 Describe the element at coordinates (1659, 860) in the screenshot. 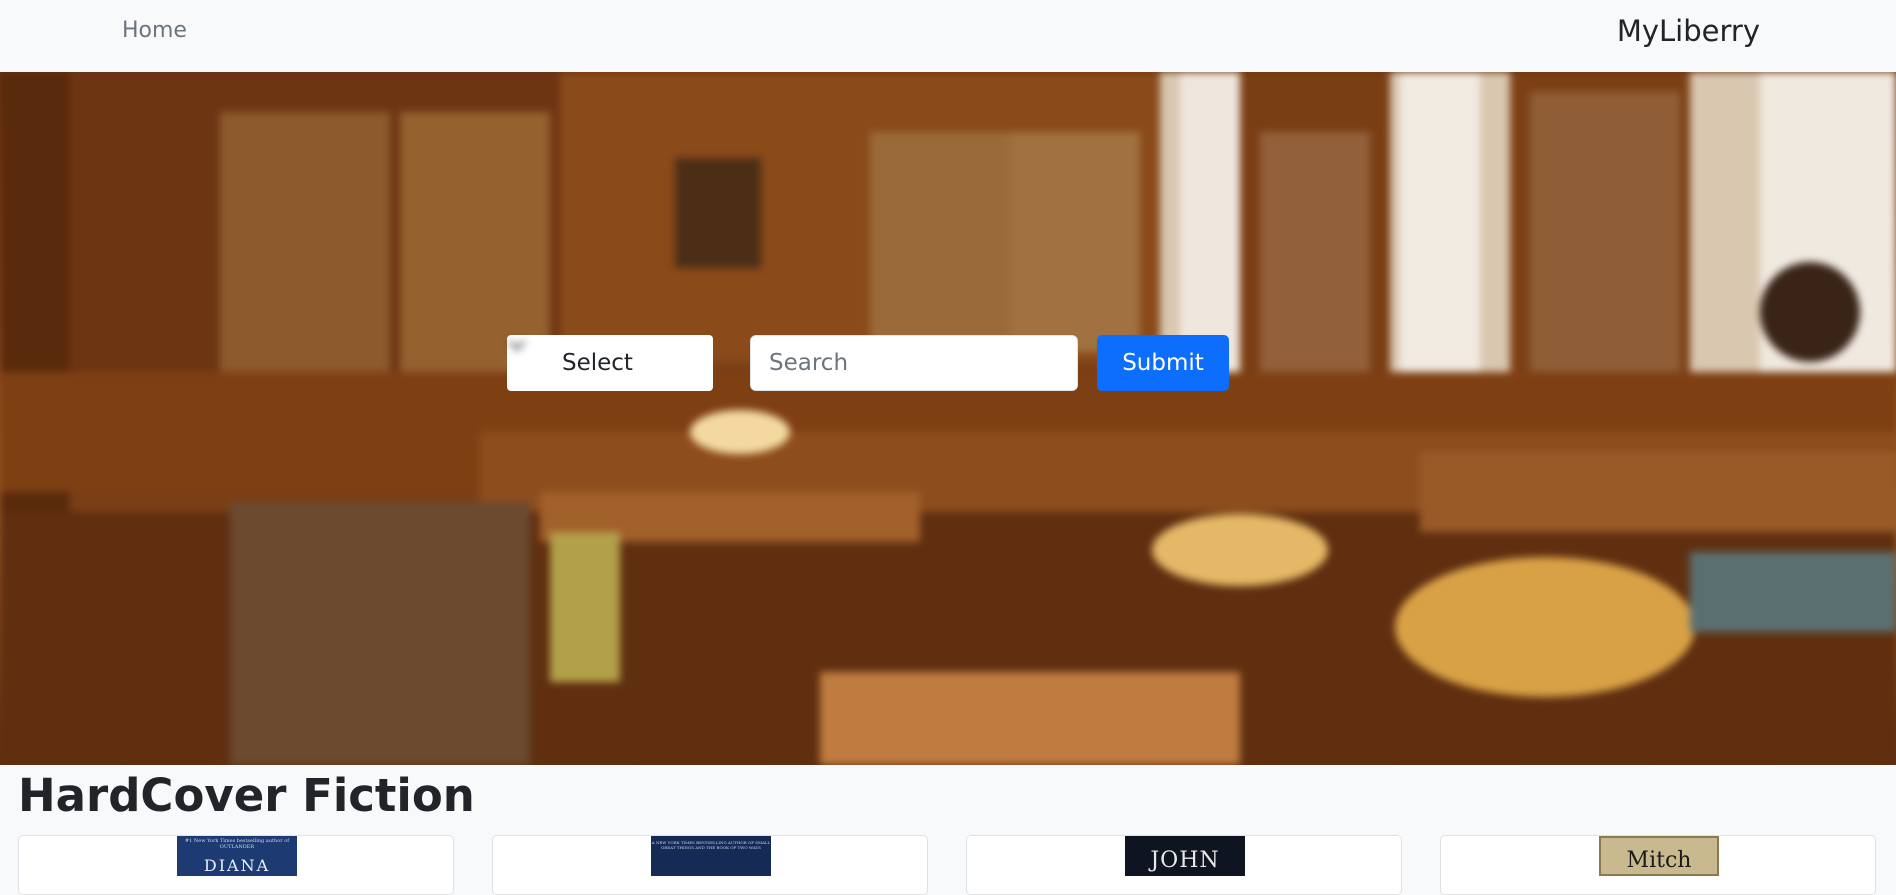

I see `book-cover-title: Mitch` at that location.